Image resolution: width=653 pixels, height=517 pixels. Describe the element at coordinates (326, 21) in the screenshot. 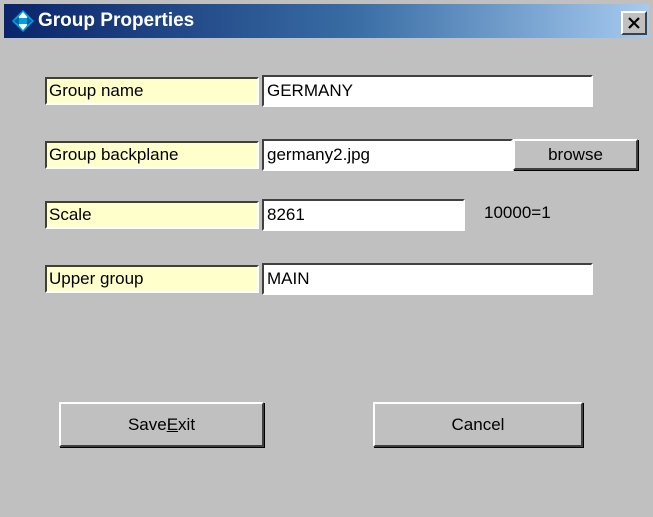

I see `title-bar: Group Properties` at that location.